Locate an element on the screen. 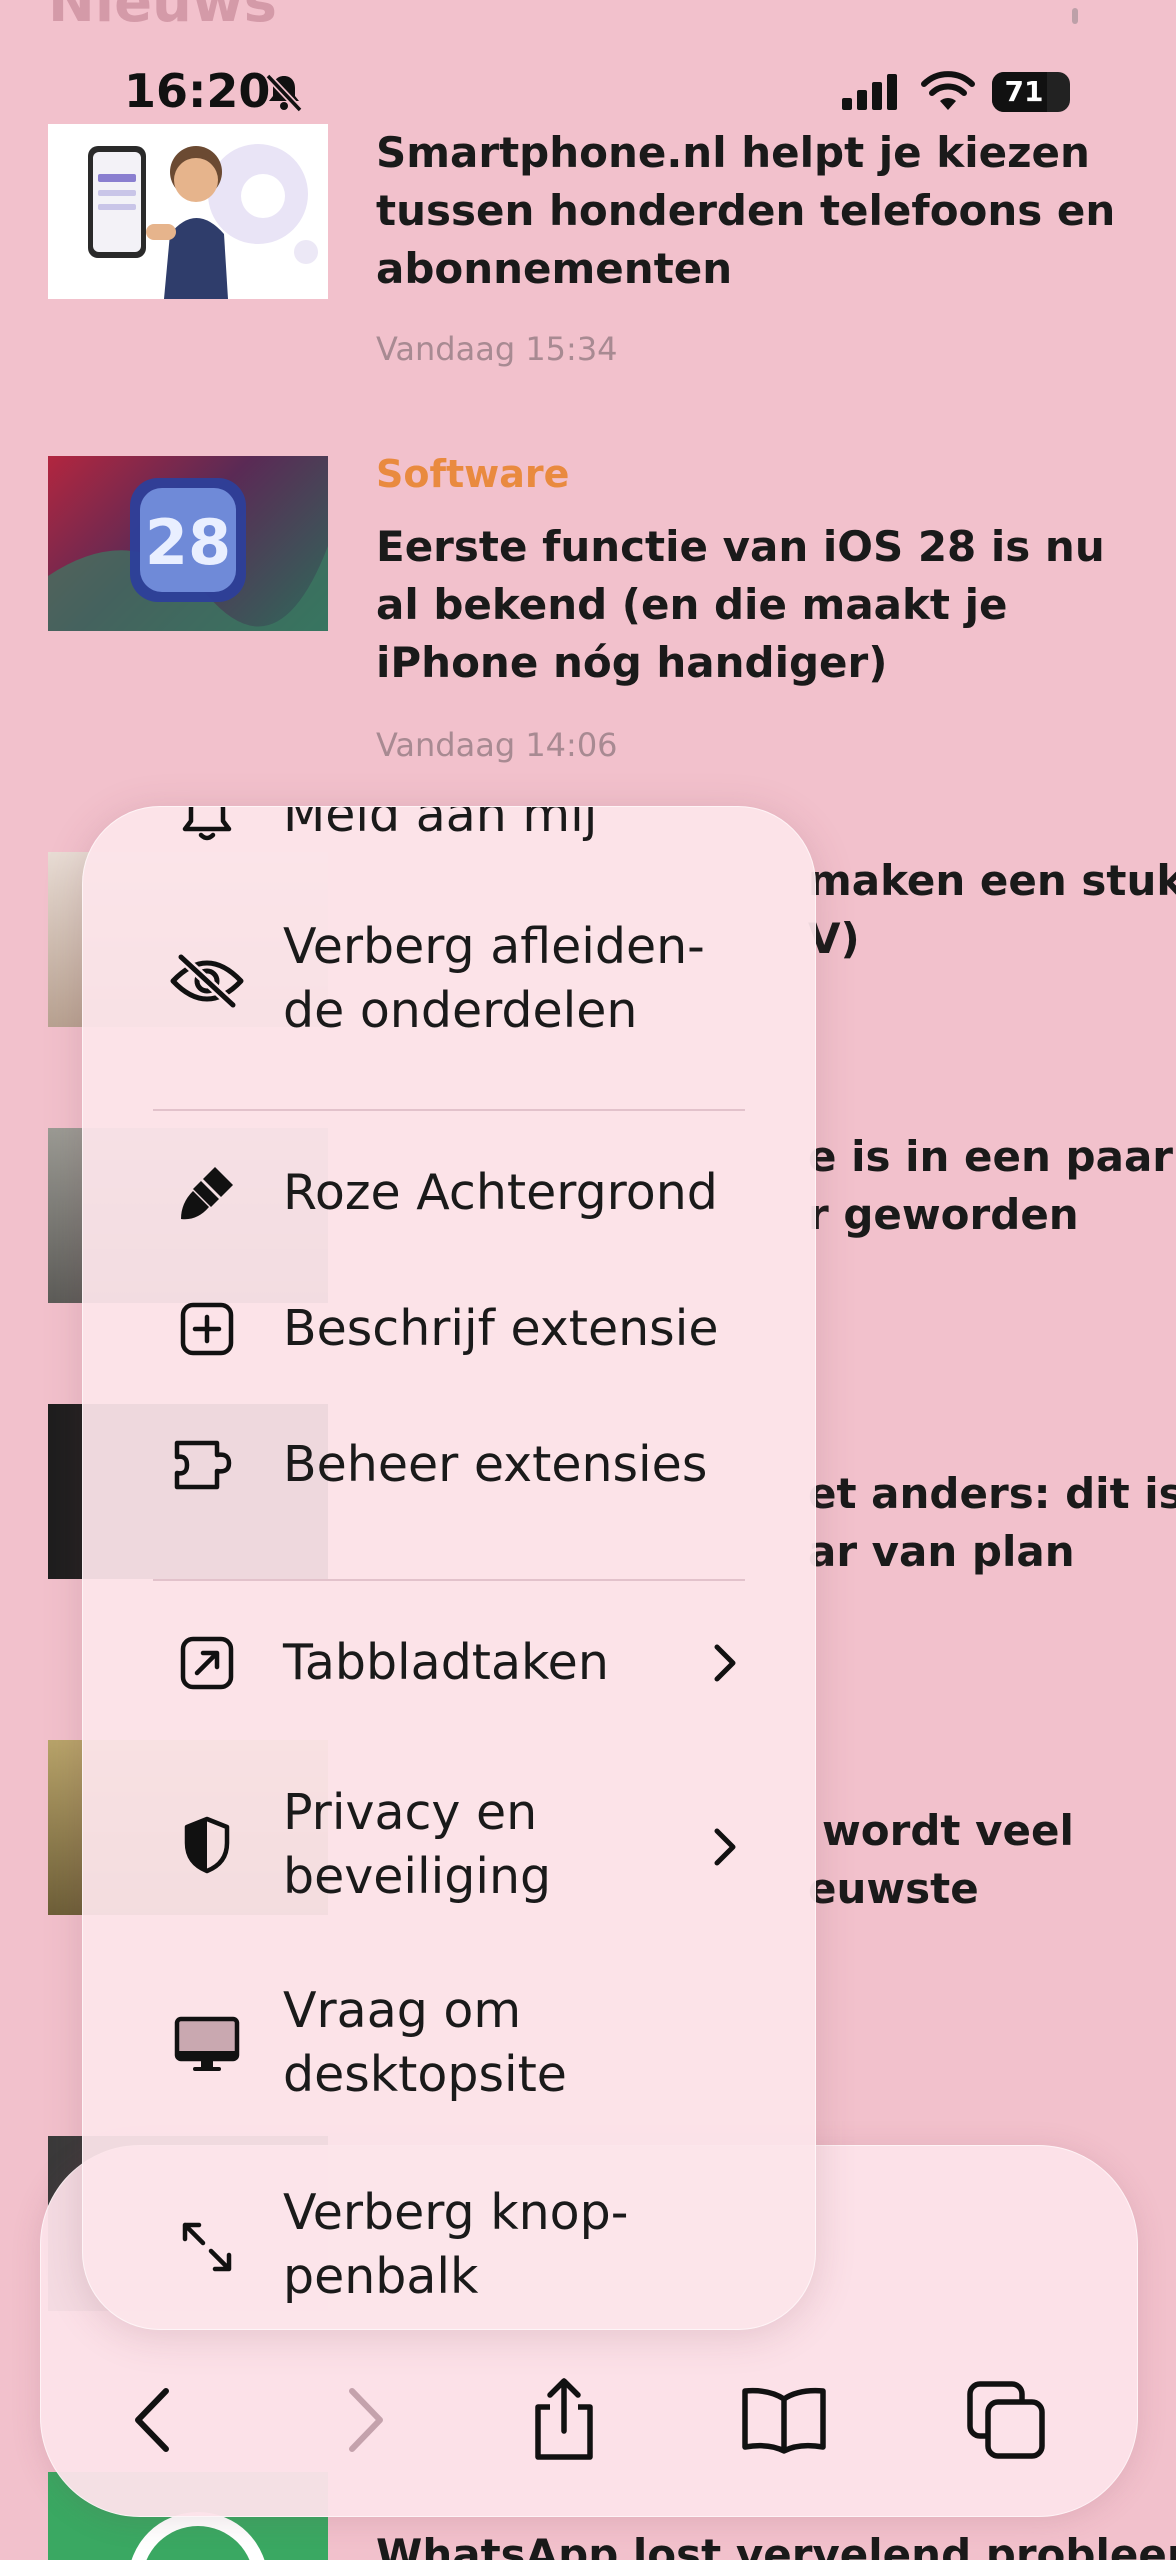 The height and width of the screenshot is (2560, 1176). article-thumbnail: 28 is located at coordinates (188, 543).